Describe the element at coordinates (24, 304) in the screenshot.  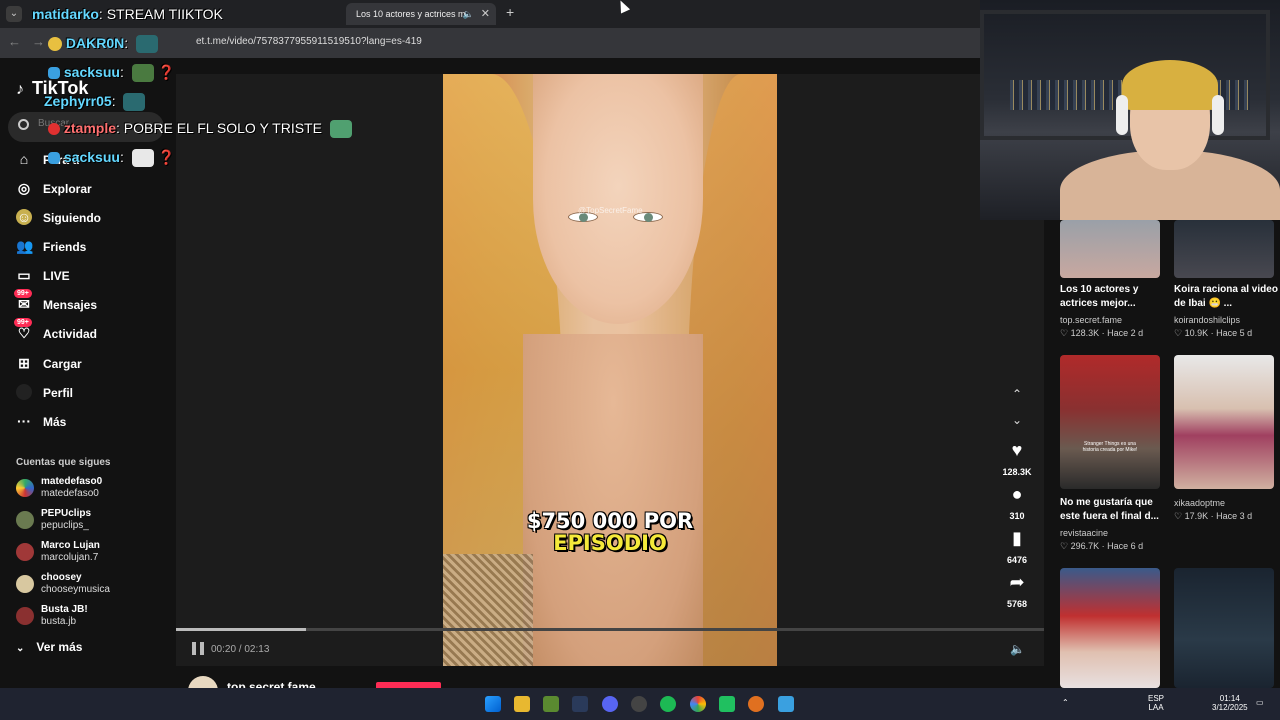
I see `messages-icon: ✉` at that location.